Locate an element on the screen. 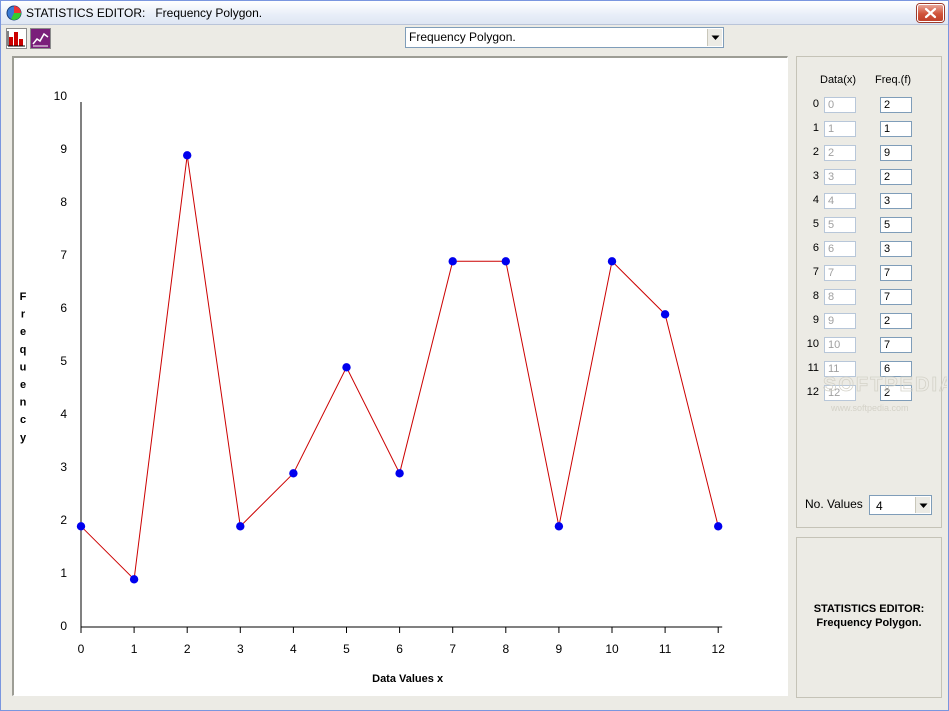 The width and height of the screenshot is (949, 711). y-axis-label: Frequency is located at coordinates (23, 367).